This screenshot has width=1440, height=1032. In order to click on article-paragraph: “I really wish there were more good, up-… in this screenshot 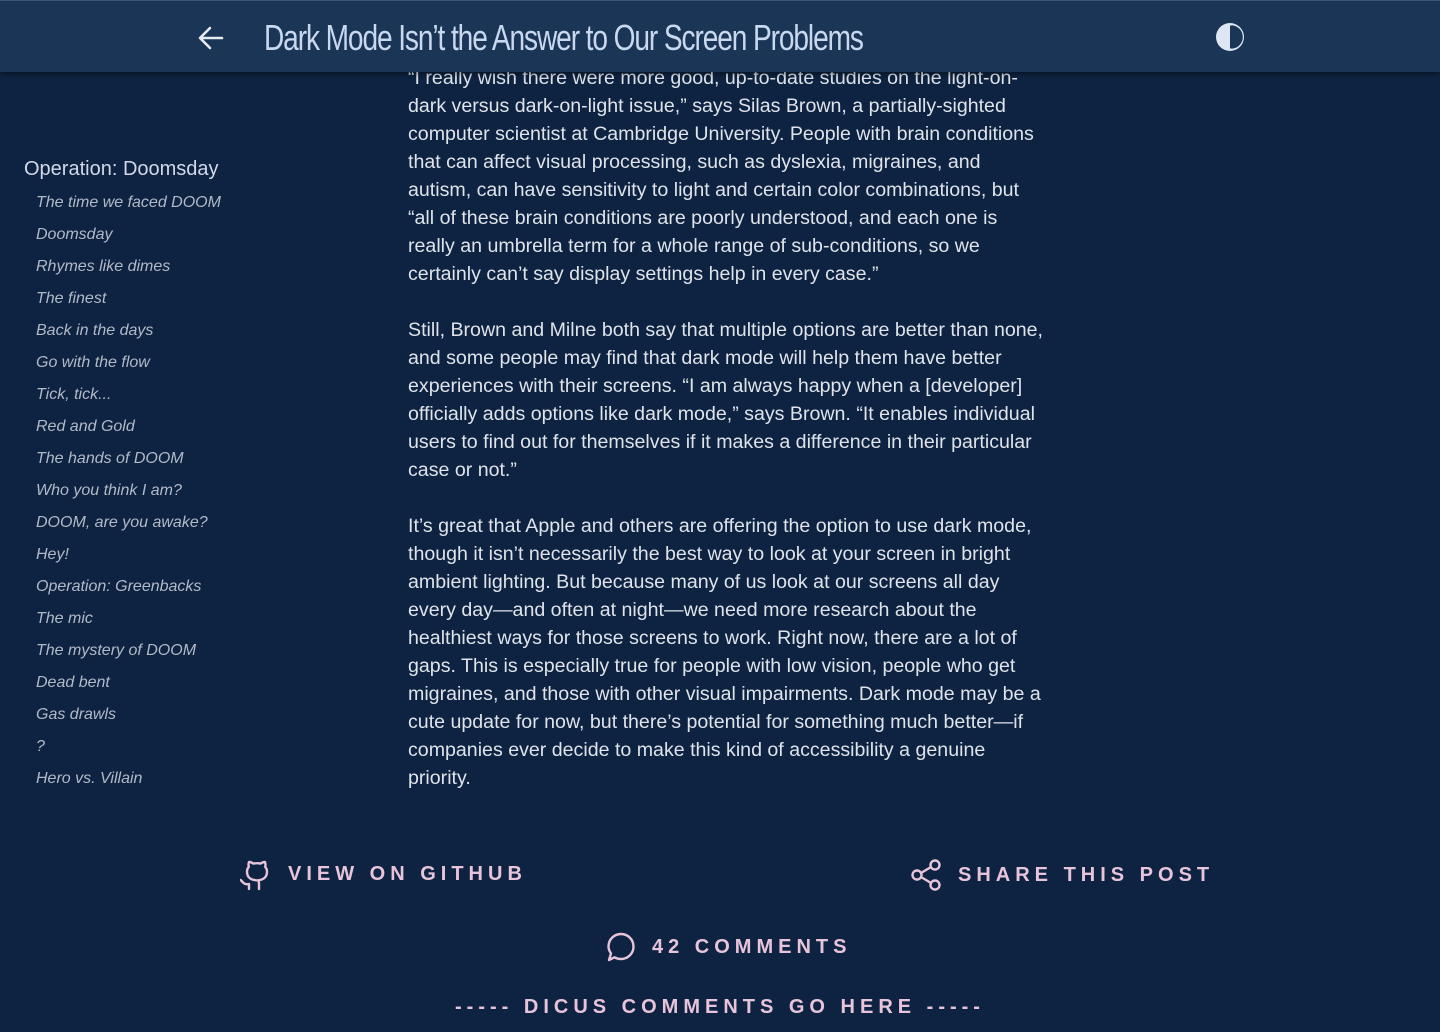, I will do `click(721, 176)`.